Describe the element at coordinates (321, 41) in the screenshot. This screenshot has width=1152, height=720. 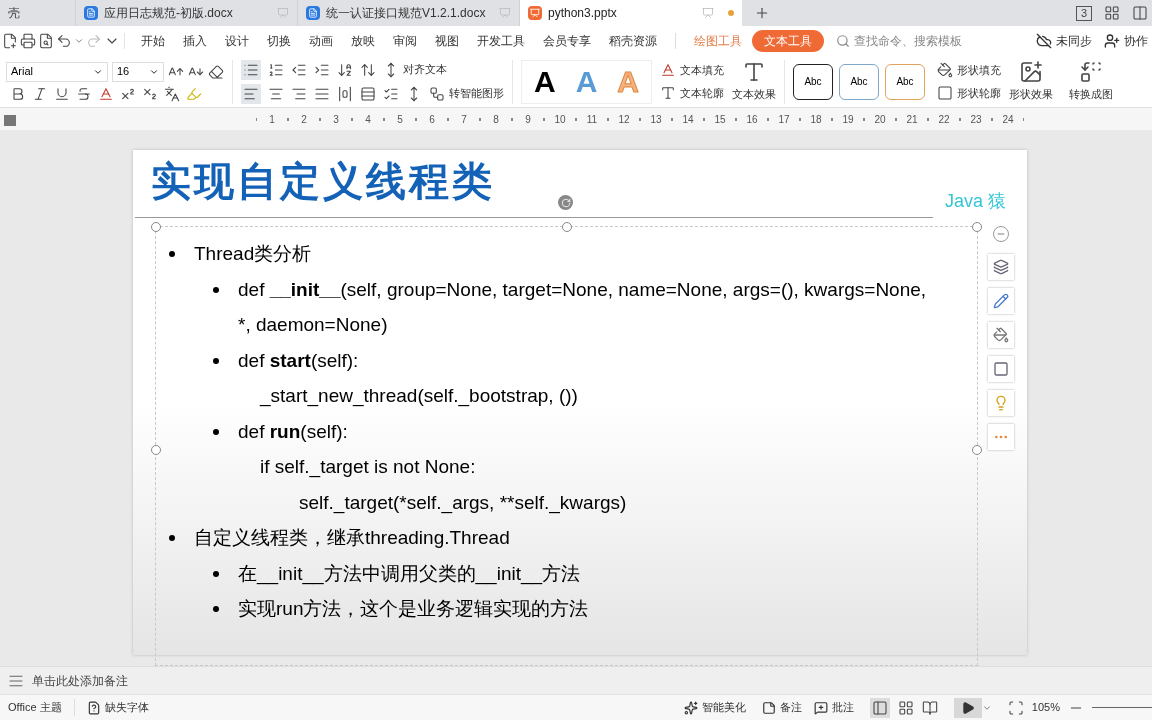
I see `menu-tab: 动画` at that location.